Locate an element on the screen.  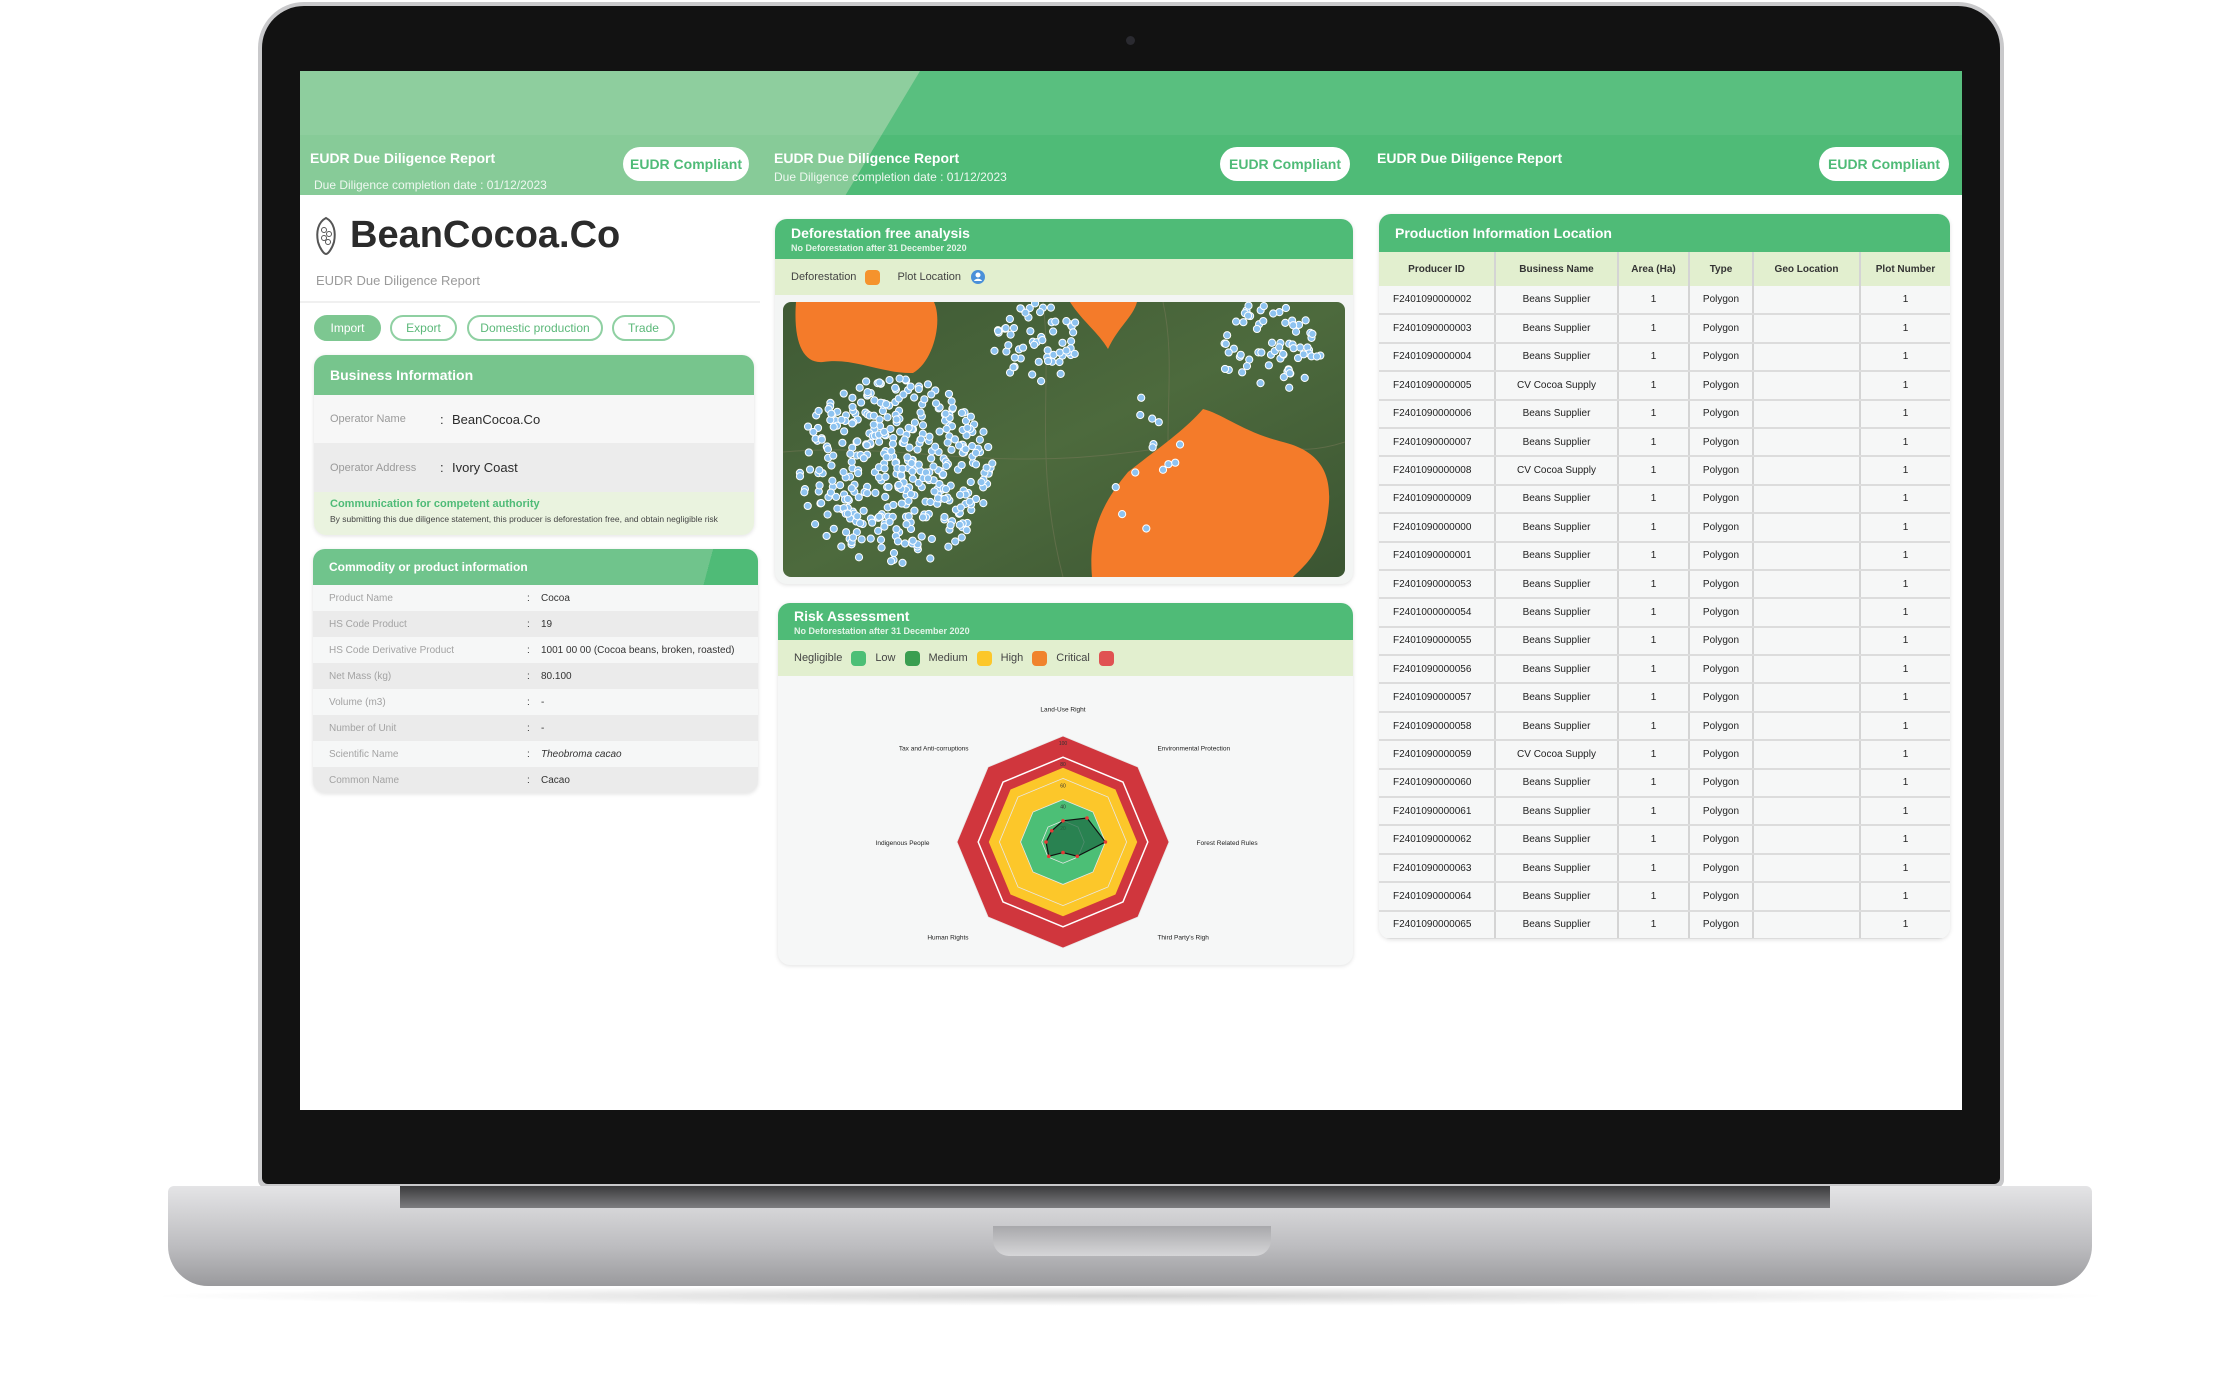
table-row: F2401090000055 Beans Supplier 1 Polygon 1 is located at coordinates (1664, 641).